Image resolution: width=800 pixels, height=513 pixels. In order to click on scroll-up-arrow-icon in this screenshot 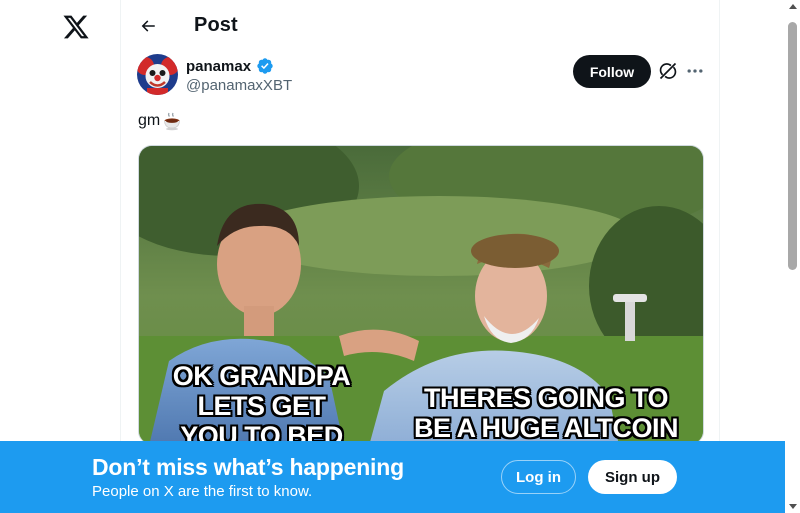, I will do `click(793, 6)`.